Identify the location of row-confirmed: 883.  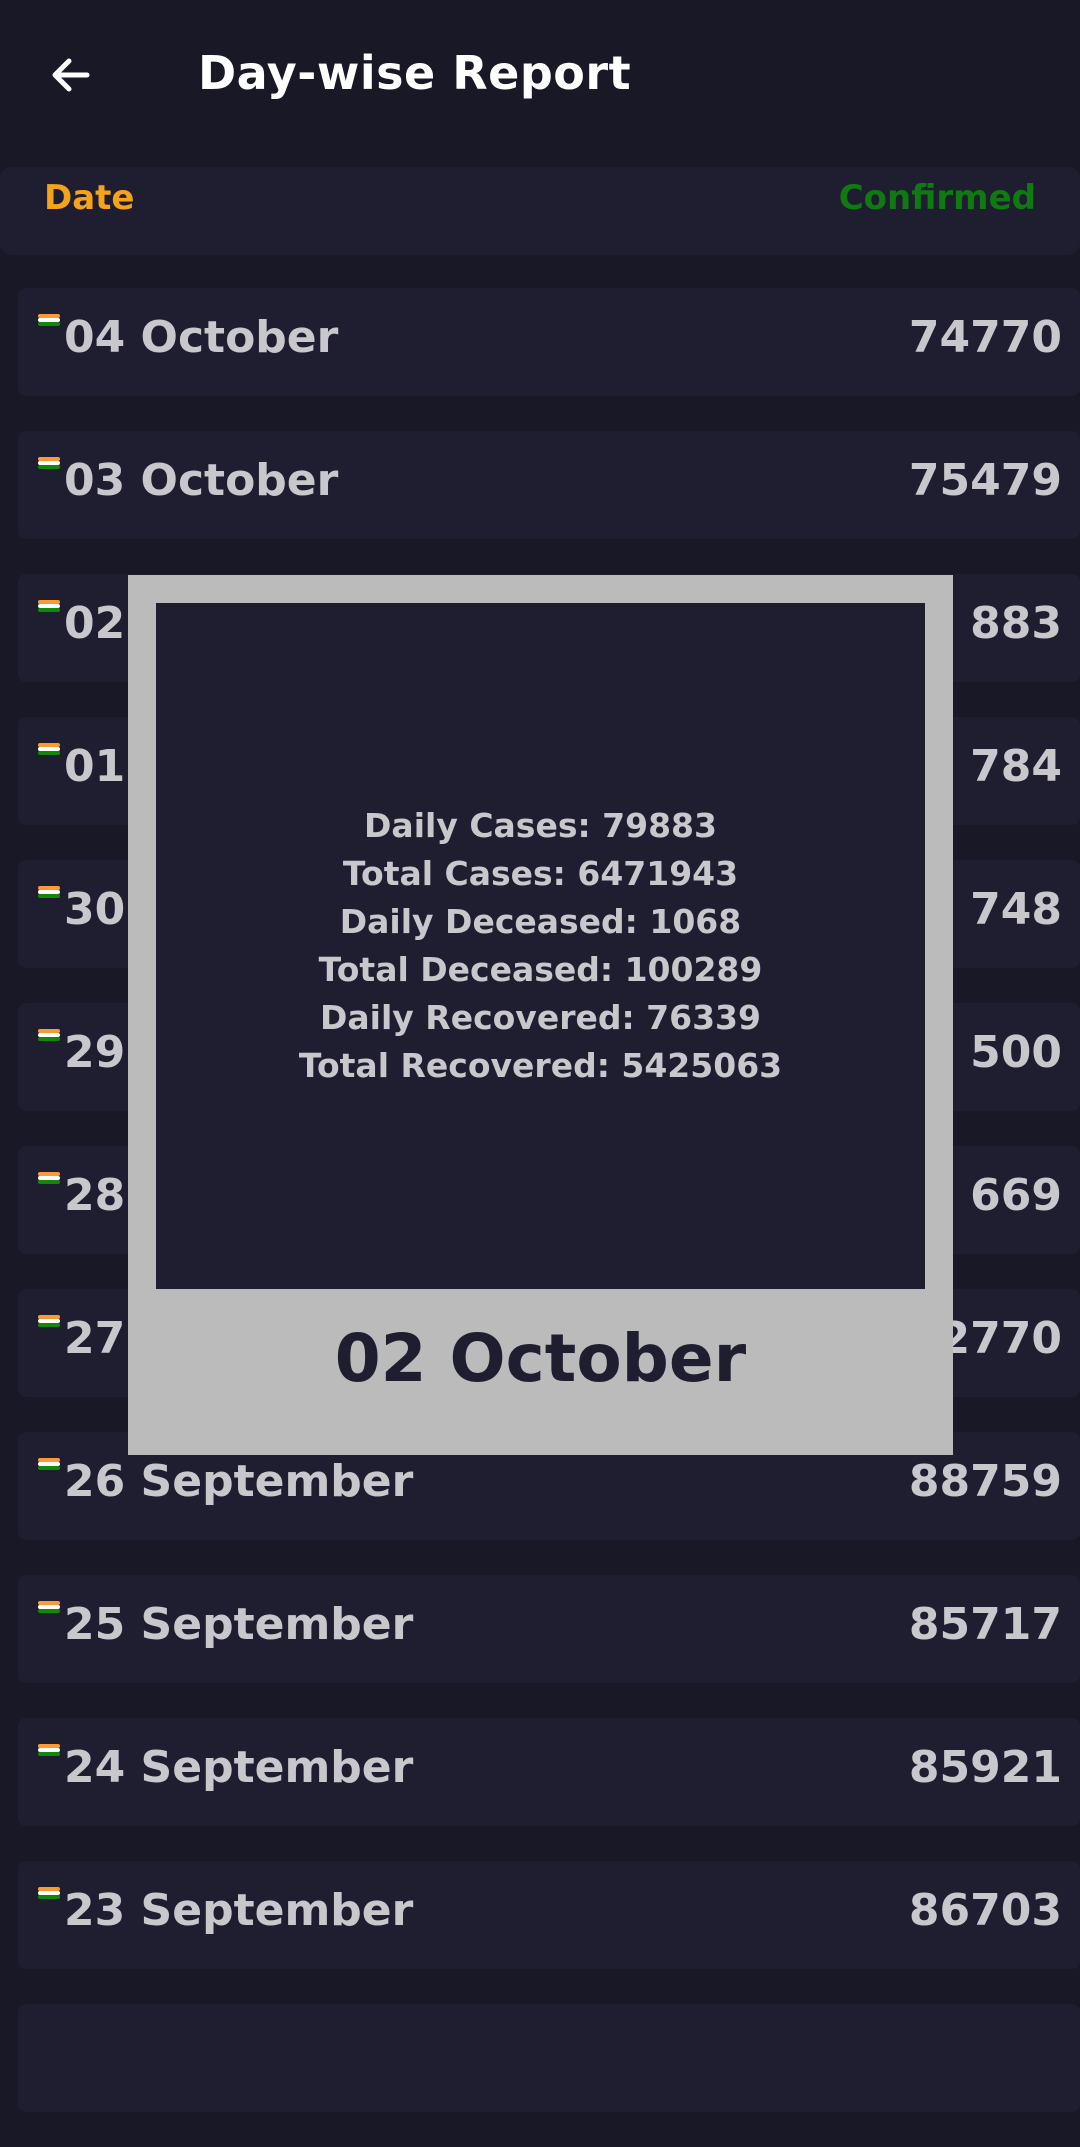
(1016, 623).